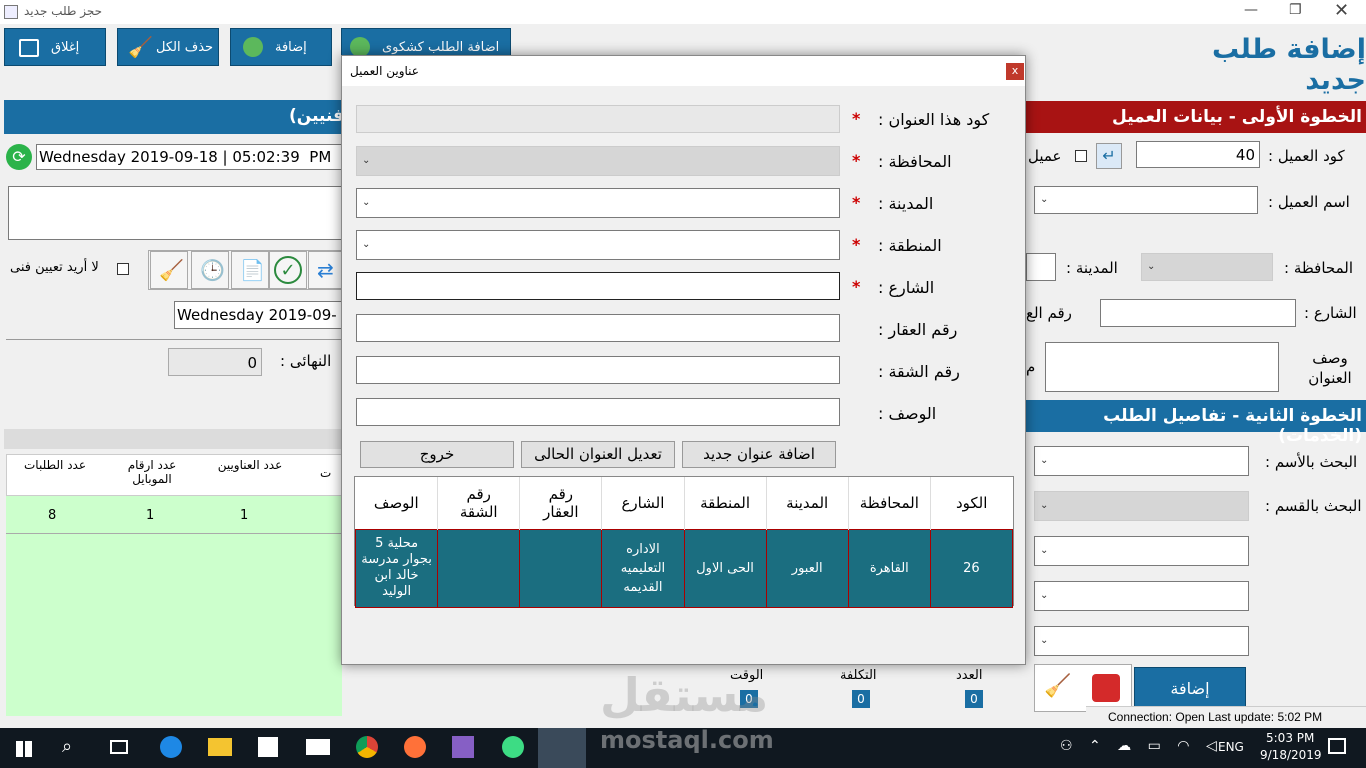  I want to click on col-code: الكود, so click(971, 503).